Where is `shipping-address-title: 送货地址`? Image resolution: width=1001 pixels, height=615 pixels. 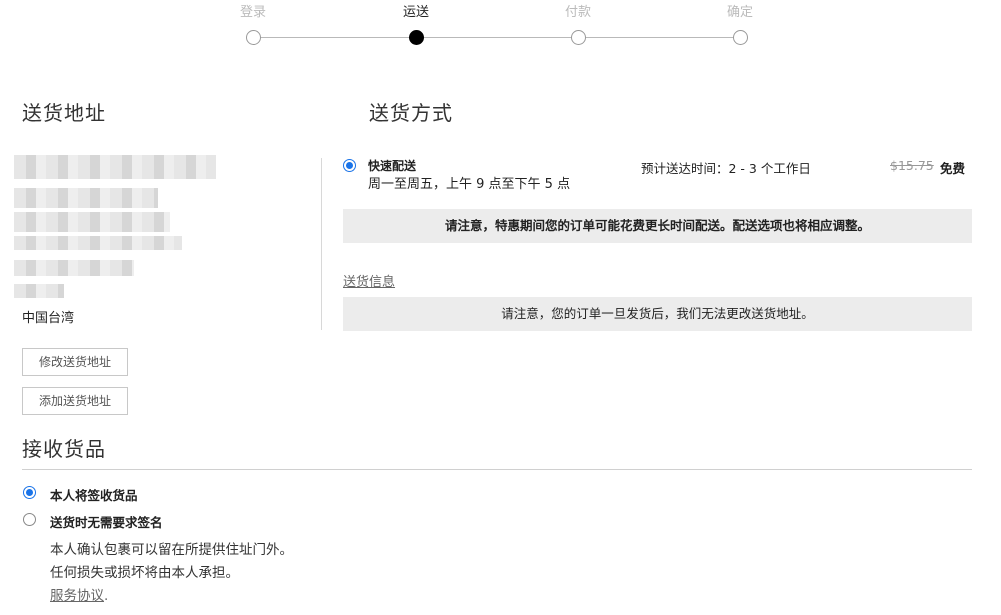 shipping-address-title: 送货地址 is located at coordinates (64, 113).